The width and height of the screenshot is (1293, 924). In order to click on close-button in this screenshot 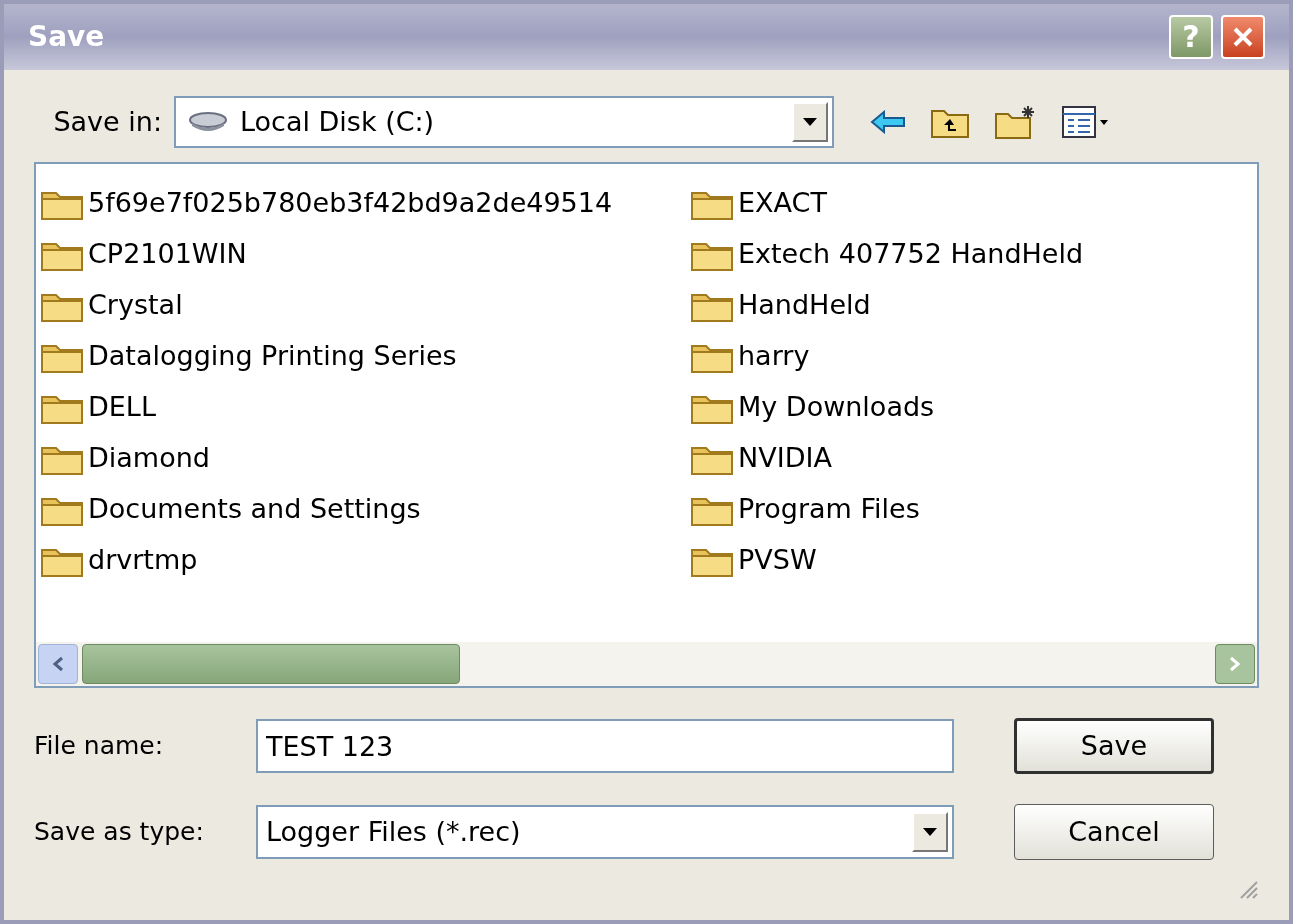, I will do `click(1243, 37)`.